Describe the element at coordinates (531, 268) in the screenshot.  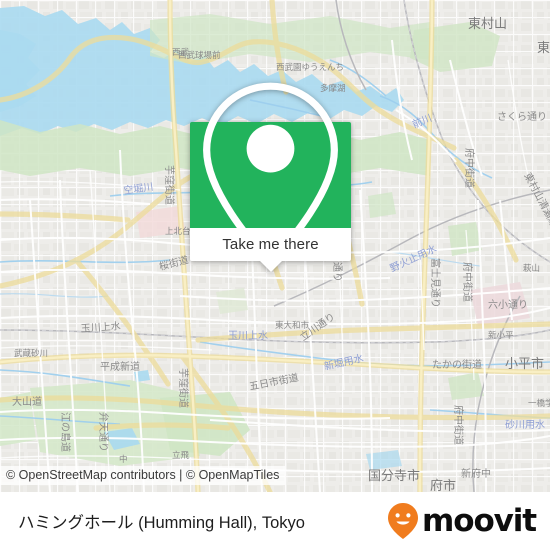
I see `map-label: 萩山` at that location.